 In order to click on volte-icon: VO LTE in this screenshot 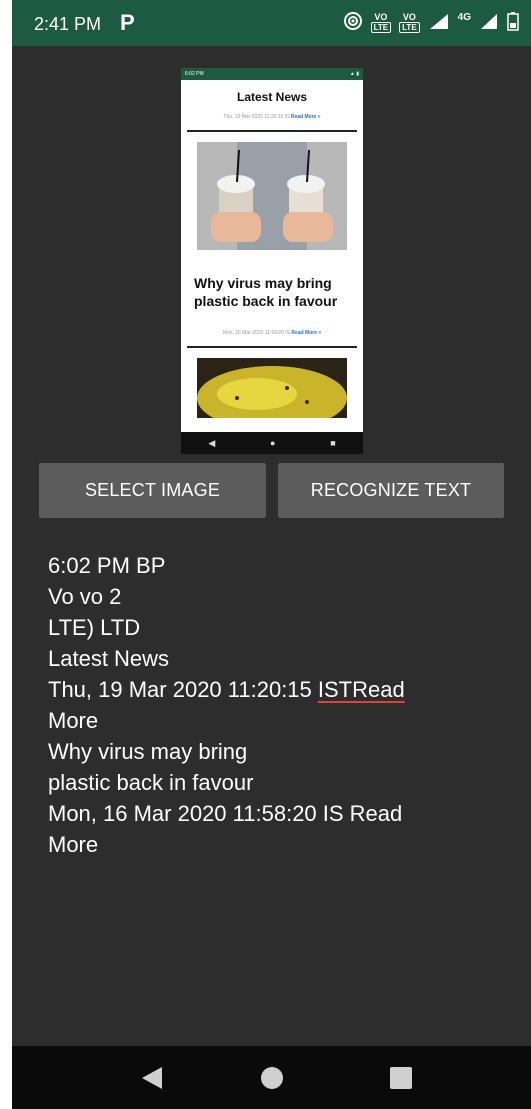, I will do `click(381, 22)`.